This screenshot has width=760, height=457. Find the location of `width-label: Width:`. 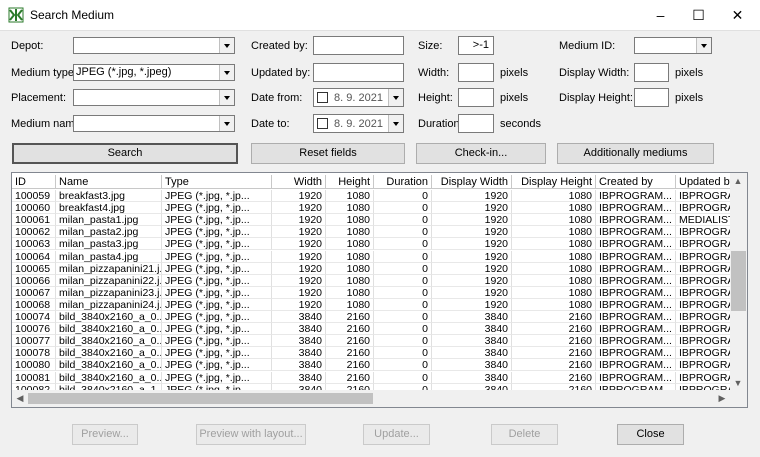

width-label: Width: is located at coordinates (434, 73).